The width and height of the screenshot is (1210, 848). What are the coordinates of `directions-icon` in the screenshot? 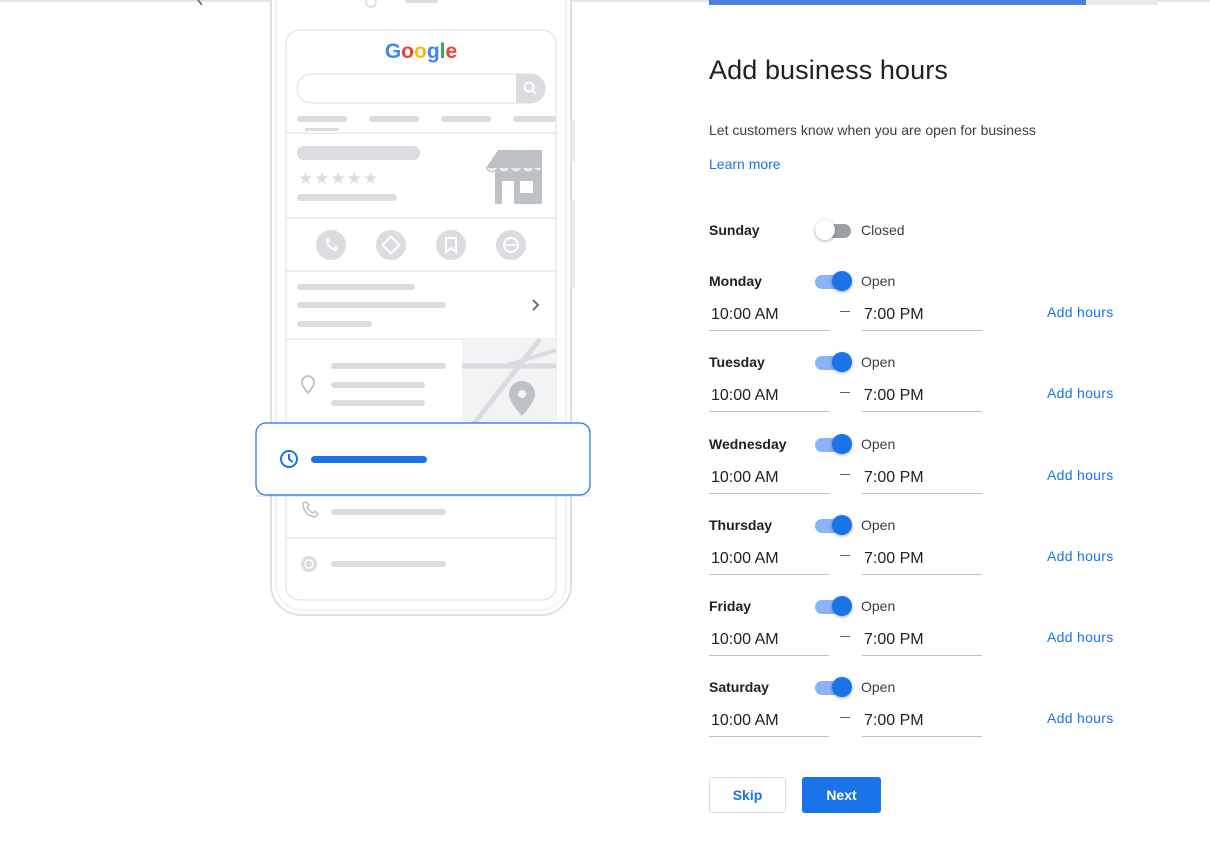 It's located at (391, 245).